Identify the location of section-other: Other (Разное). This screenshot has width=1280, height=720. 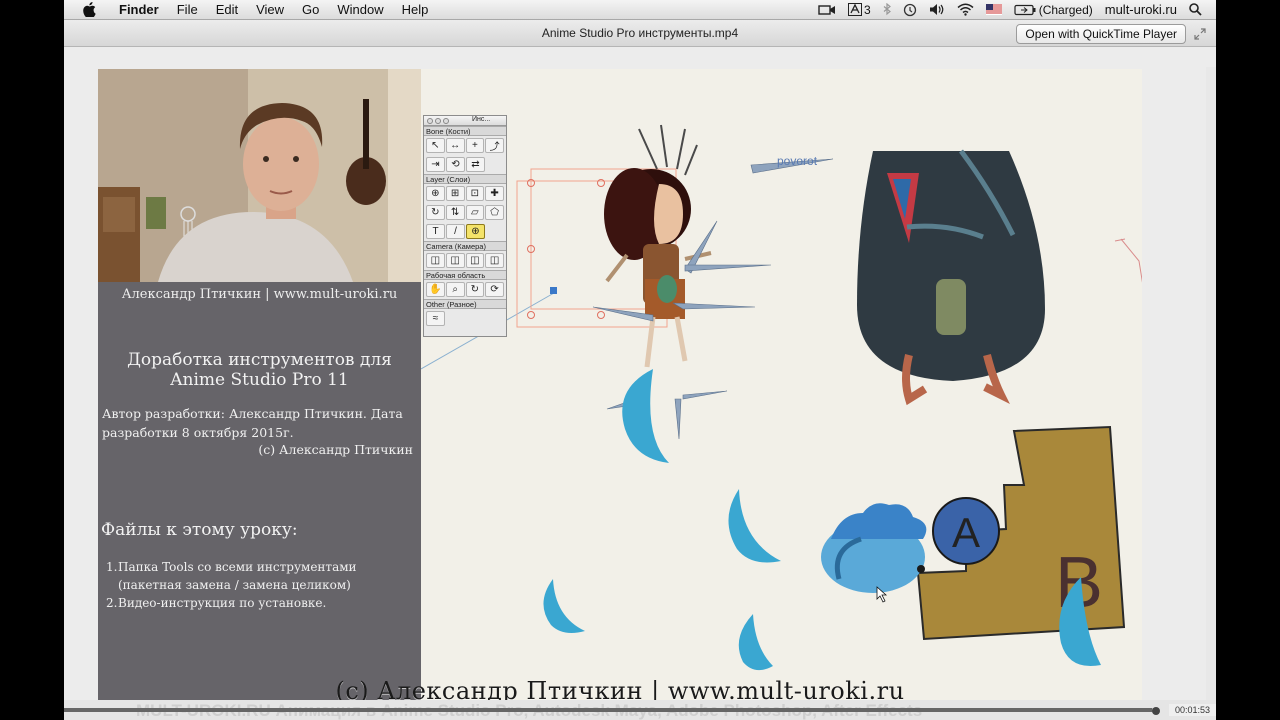
(465, 304).